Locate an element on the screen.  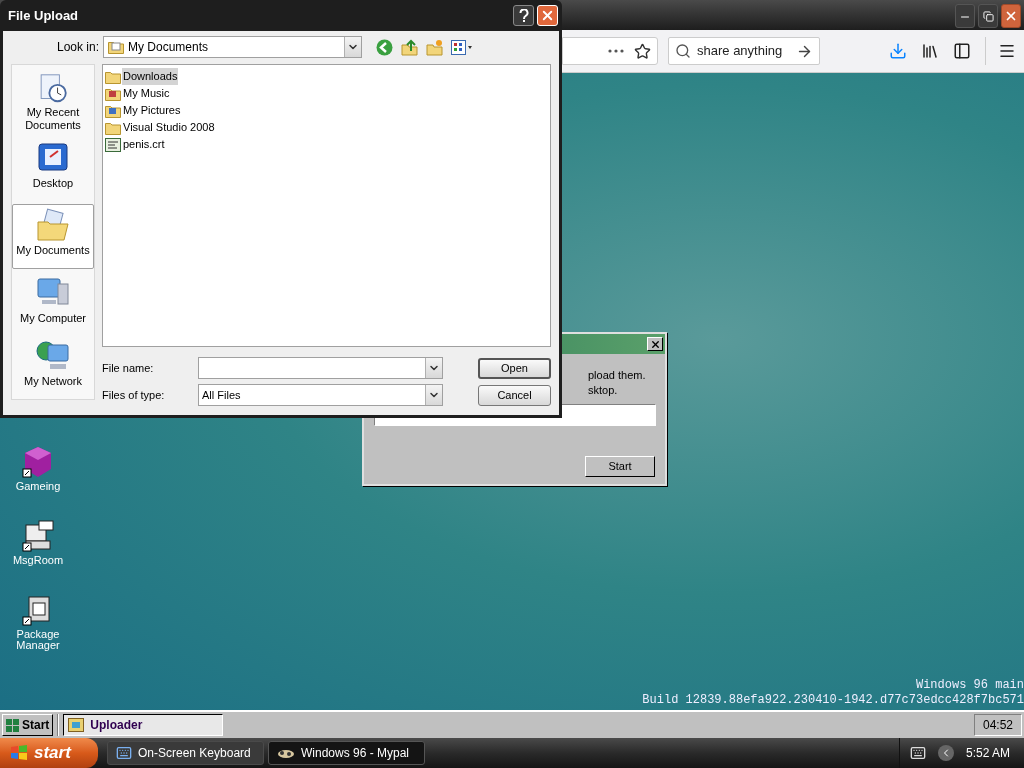
view-menu-icon is located at coordinates (462, 47).